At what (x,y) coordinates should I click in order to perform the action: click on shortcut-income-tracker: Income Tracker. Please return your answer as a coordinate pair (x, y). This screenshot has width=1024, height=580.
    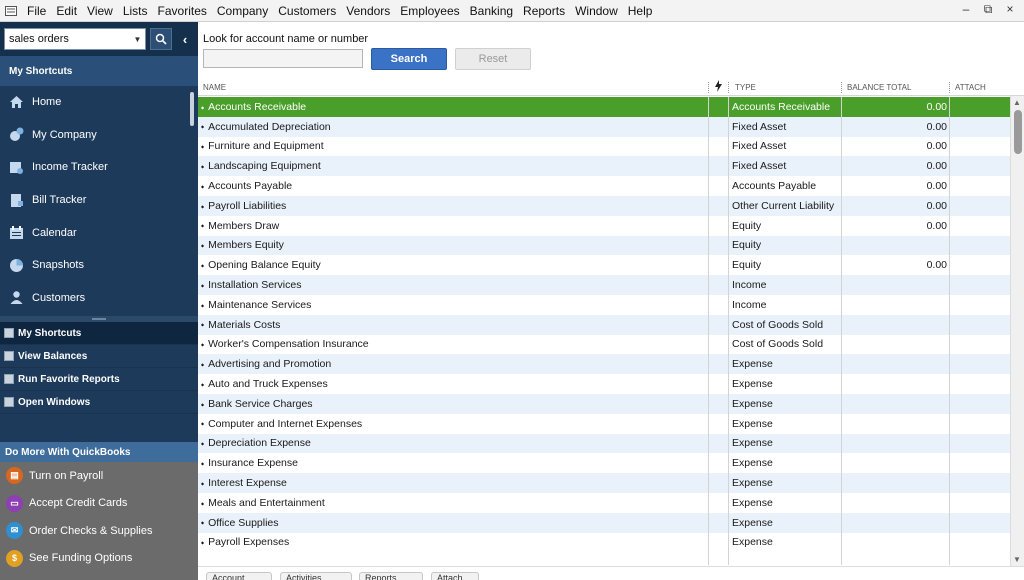
    Looking at the image, I should click on (99, 167).